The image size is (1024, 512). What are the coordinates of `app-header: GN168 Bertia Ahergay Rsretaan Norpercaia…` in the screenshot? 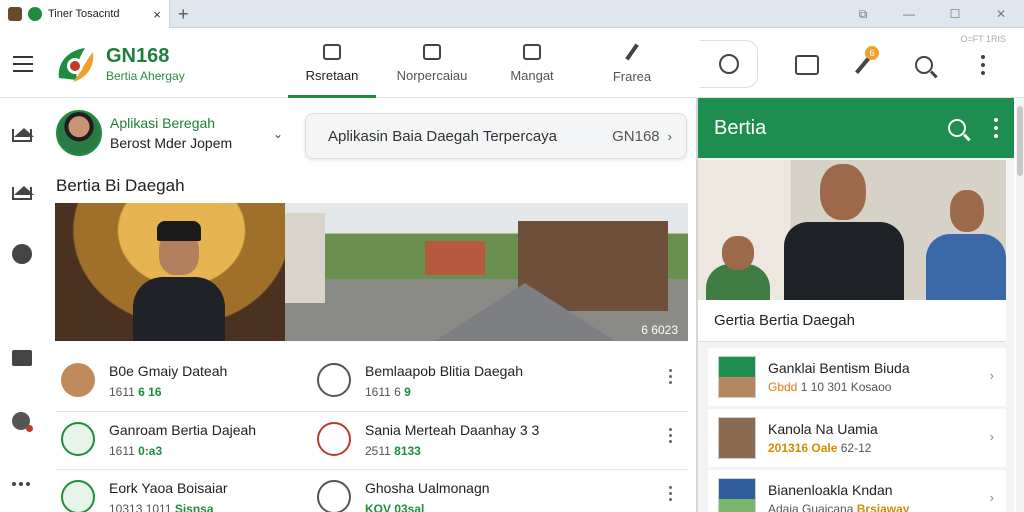 It's located at (512, 63).